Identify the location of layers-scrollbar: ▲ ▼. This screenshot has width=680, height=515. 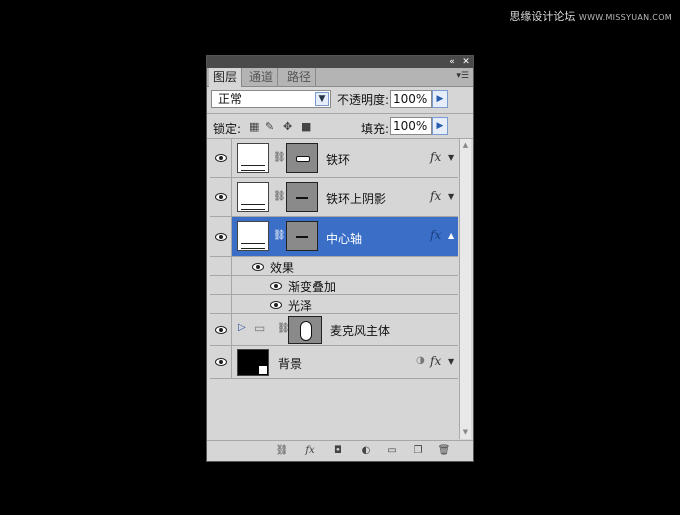
(465, 289).